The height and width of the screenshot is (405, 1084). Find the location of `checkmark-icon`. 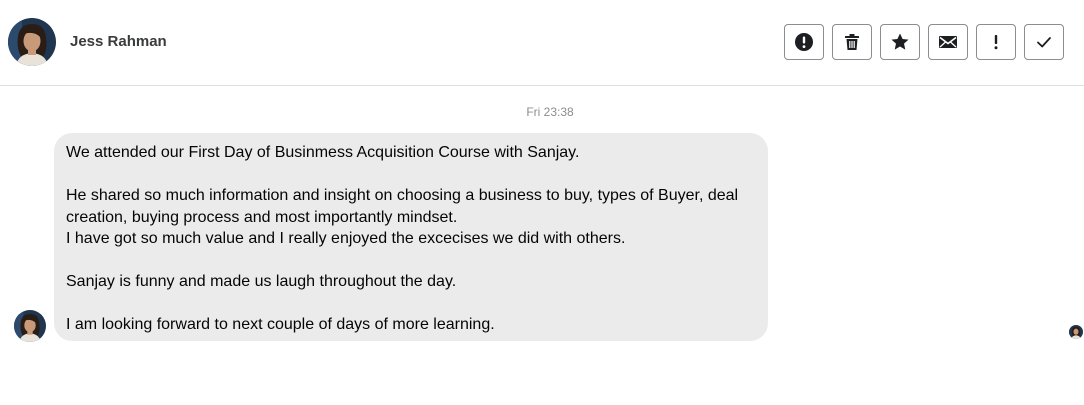

checkmark-icon is located at coordinates (1044, 42).